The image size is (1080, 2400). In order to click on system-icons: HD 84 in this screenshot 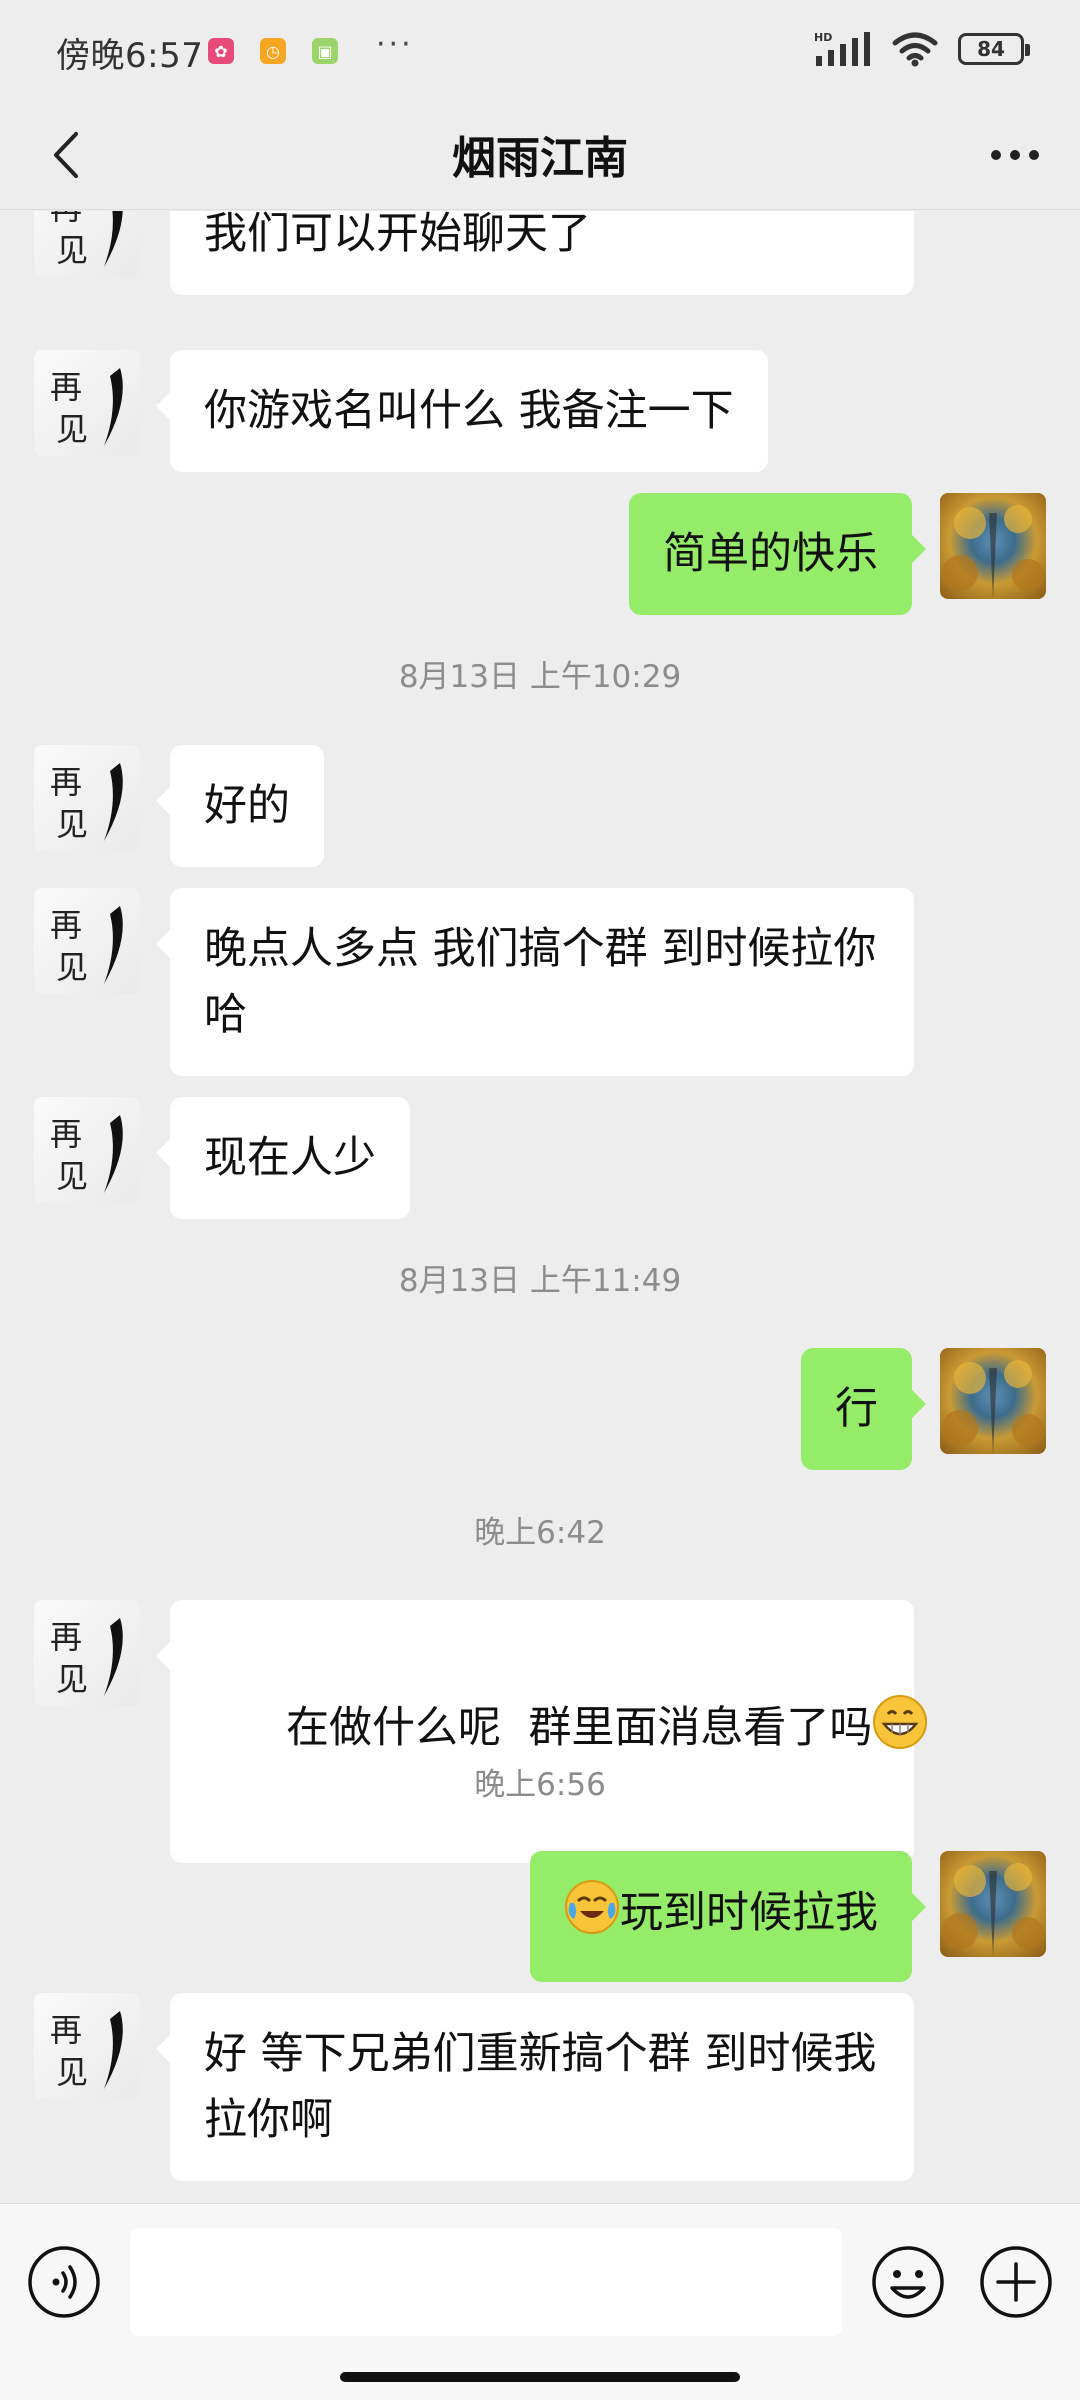, I will do `click(922, 49)`.